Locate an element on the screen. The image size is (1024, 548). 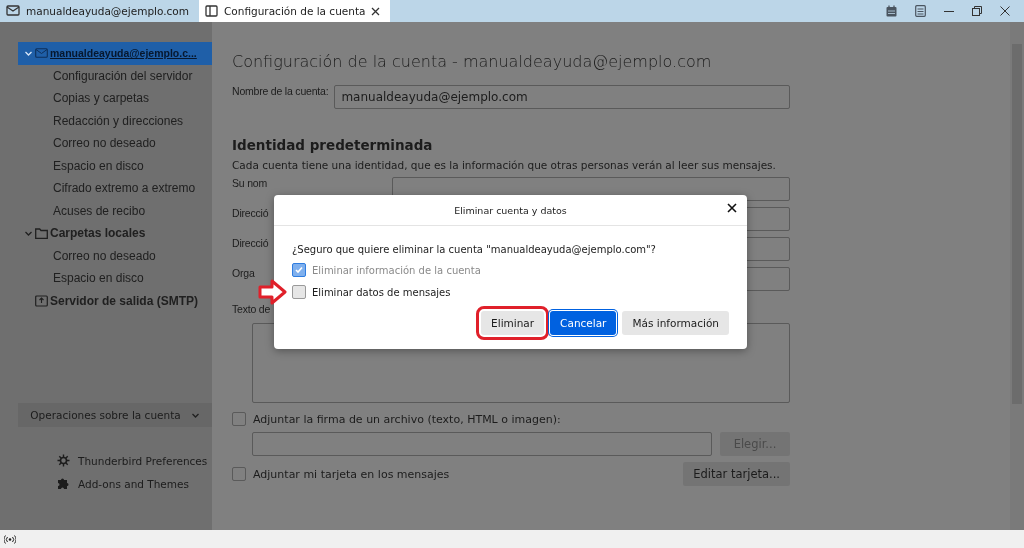
account-tree-item: Servidor de salida (SMTP) is located at coordinates (115, 300).